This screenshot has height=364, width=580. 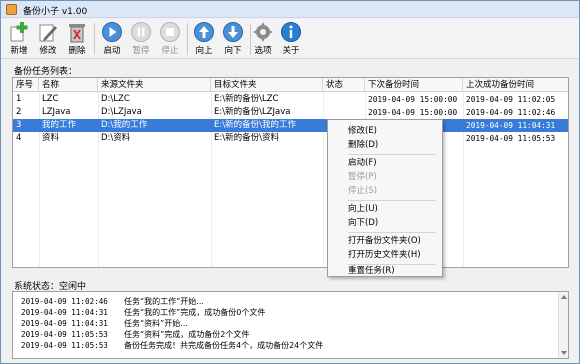 What do you see at coordinates (59, 125) in the screenshot?
I see `cell-name: 我的工作` at bounding box center [59, 125].